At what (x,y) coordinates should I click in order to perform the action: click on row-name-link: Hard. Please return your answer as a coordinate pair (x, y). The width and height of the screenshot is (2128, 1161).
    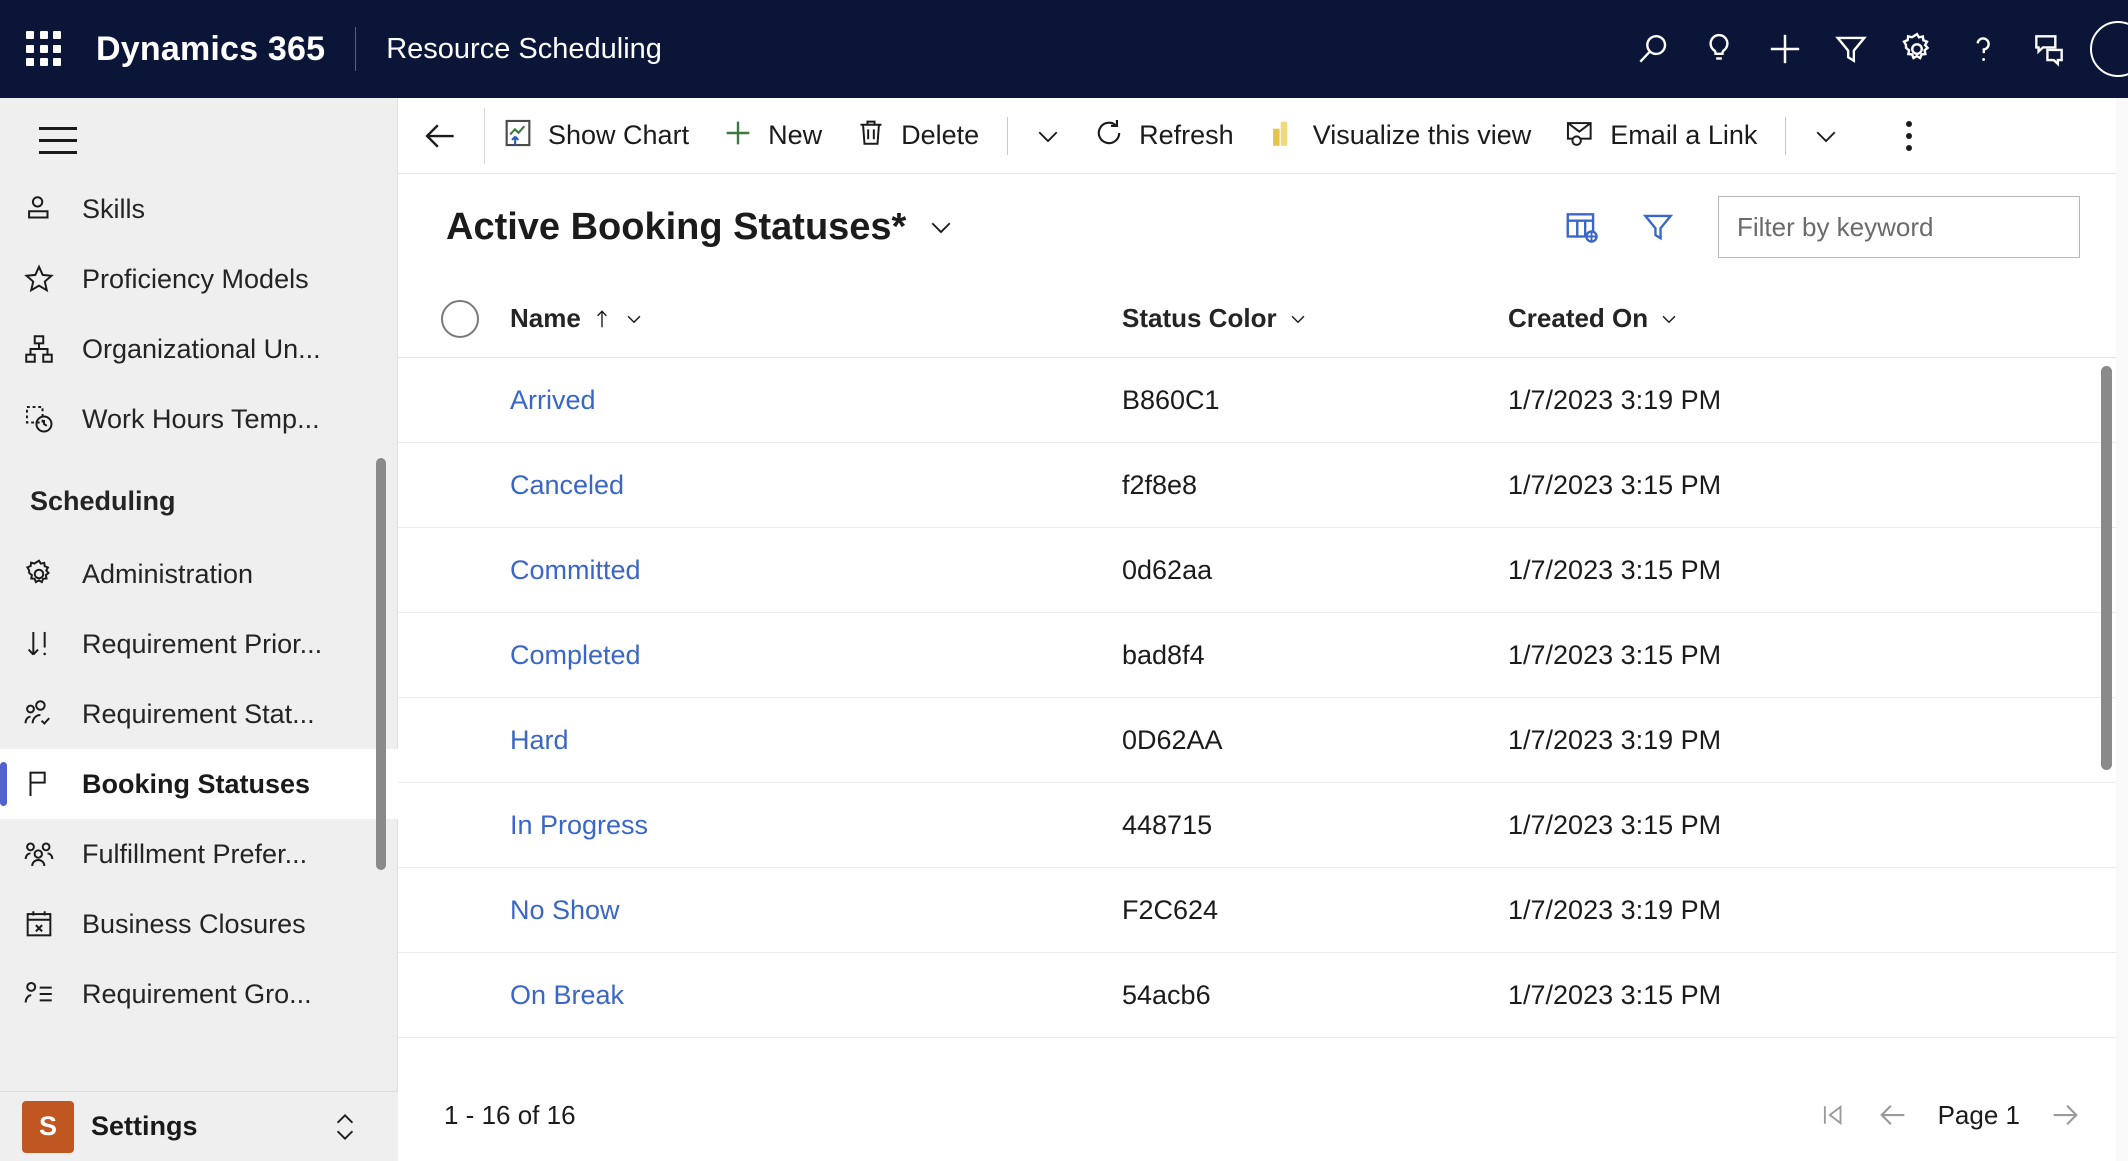
    Looking at the image, I should click on (539, 740).